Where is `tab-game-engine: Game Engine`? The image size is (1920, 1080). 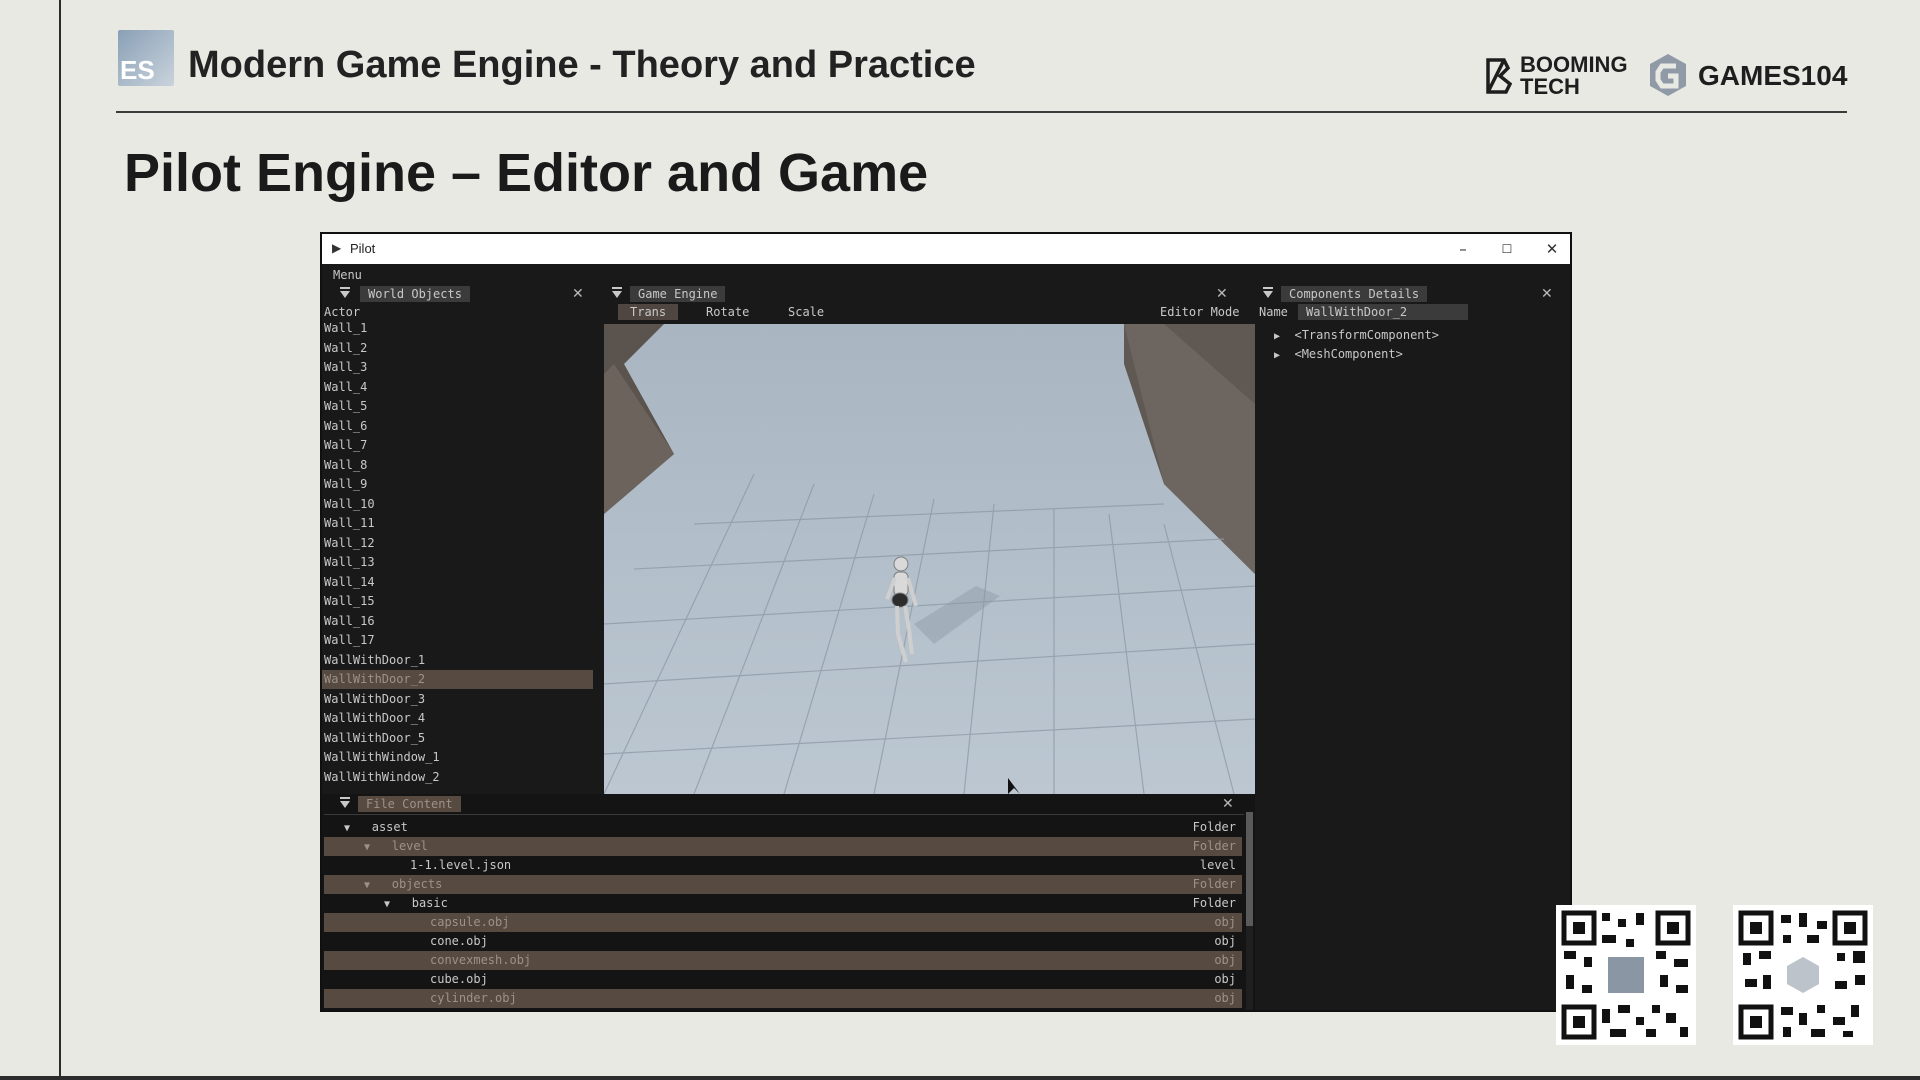 tab-game-engine: Game Engine is located at coordinates (678, 294).